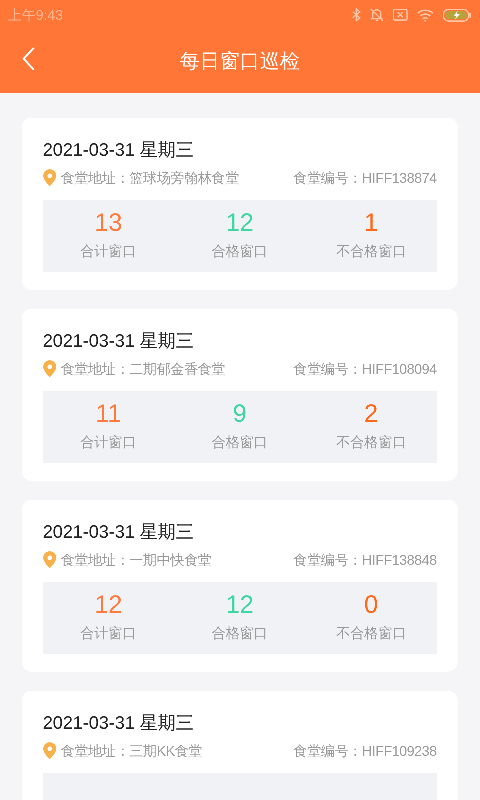 Image resolution: width=480 pixels, height=800 pixels. Describe the element at coordinates (377, 15) in the screenshot. I see `muted-bell-icon` at that location.